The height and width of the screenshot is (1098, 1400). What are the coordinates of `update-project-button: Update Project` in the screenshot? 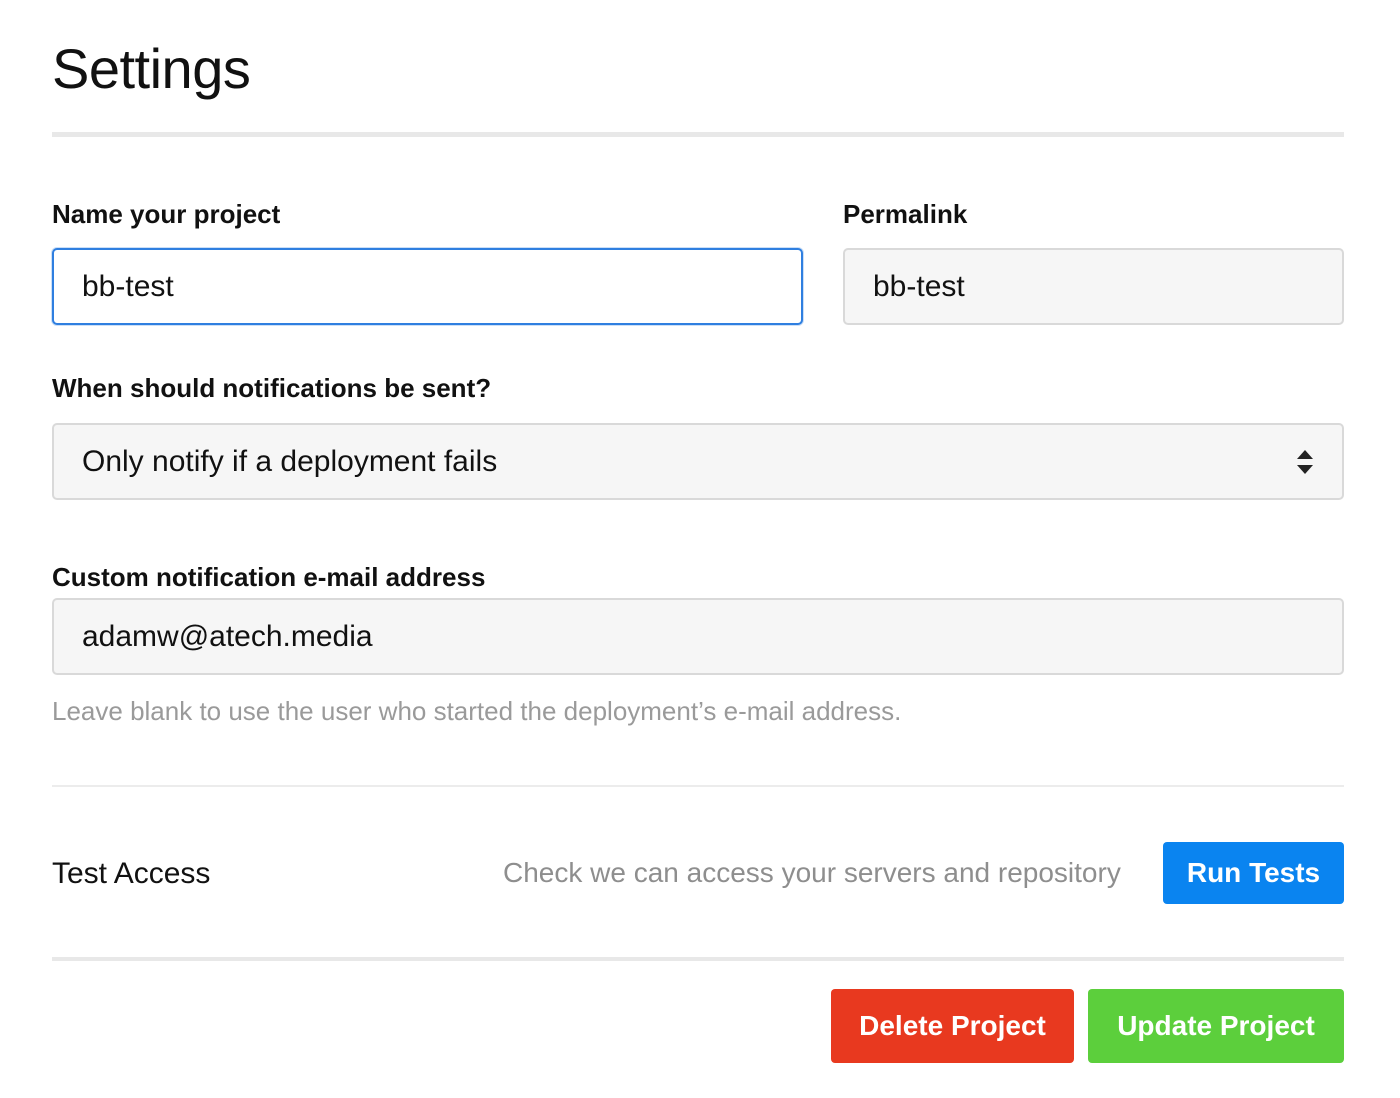 It's located at (1216, 1026).